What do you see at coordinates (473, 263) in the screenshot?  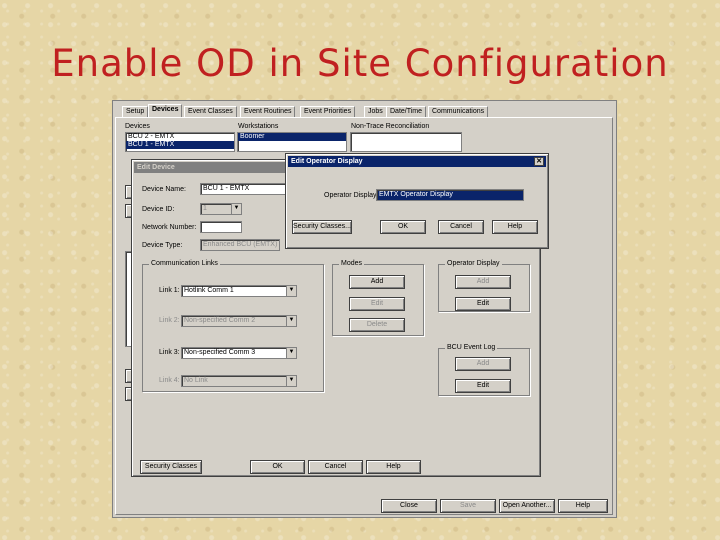 I see `operator-display-title: Operator Display` at bounding box center [473, 263].